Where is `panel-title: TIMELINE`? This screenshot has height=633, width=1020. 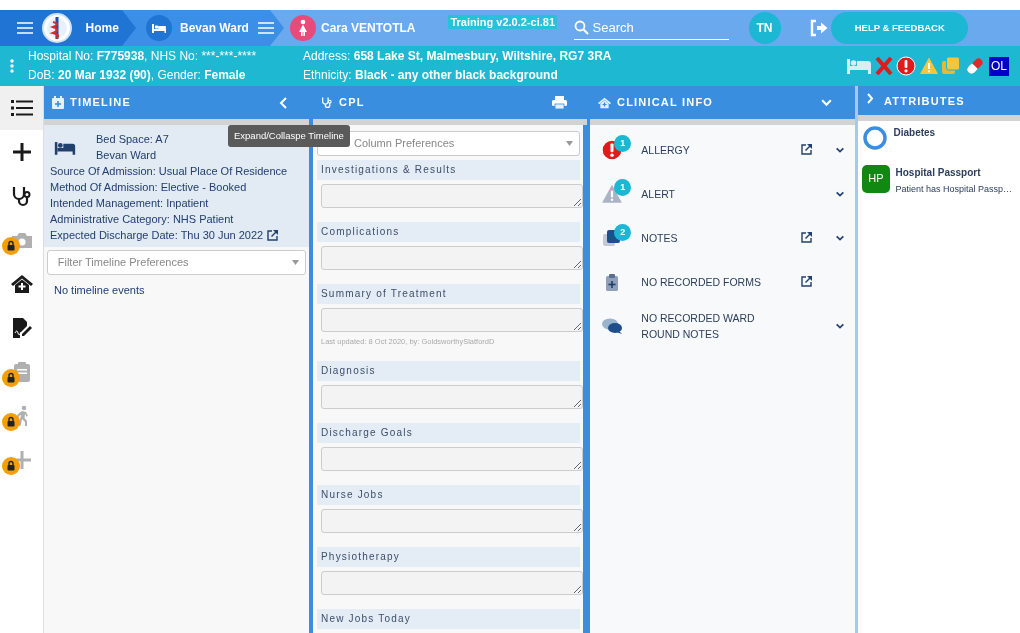 panel-title: TIMELINE is located at coordinates (100, 103).